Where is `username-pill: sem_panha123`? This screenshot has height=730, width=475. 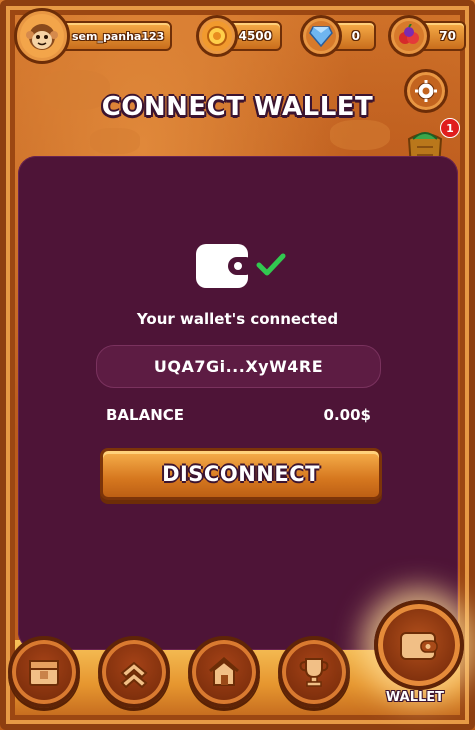 username-pill: sem_panha123 is located at coordinates (116, 36).